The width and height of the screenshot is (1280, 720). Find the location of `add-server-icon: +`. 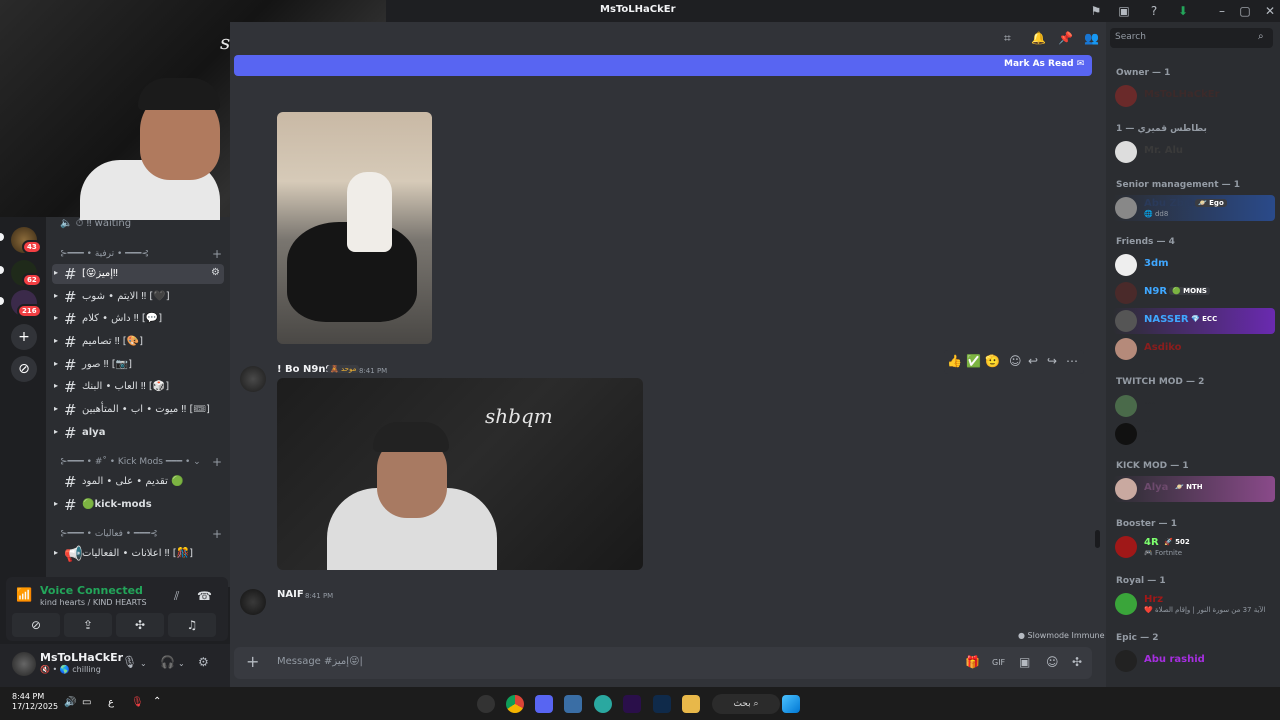

add-server-icon: + is located at coordinates (24, 337).